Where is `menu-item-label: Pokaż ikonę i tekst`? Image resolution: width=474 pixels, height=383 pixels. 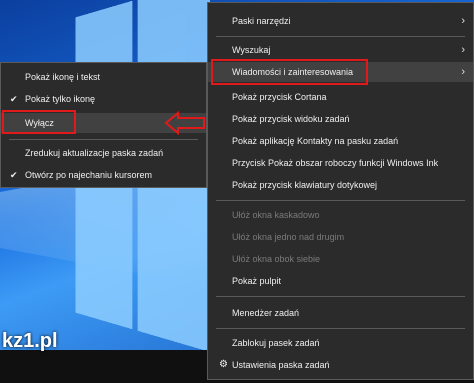
menu-item-label: Pokaż ikonę i tekst is located at coordinates (63, 77).